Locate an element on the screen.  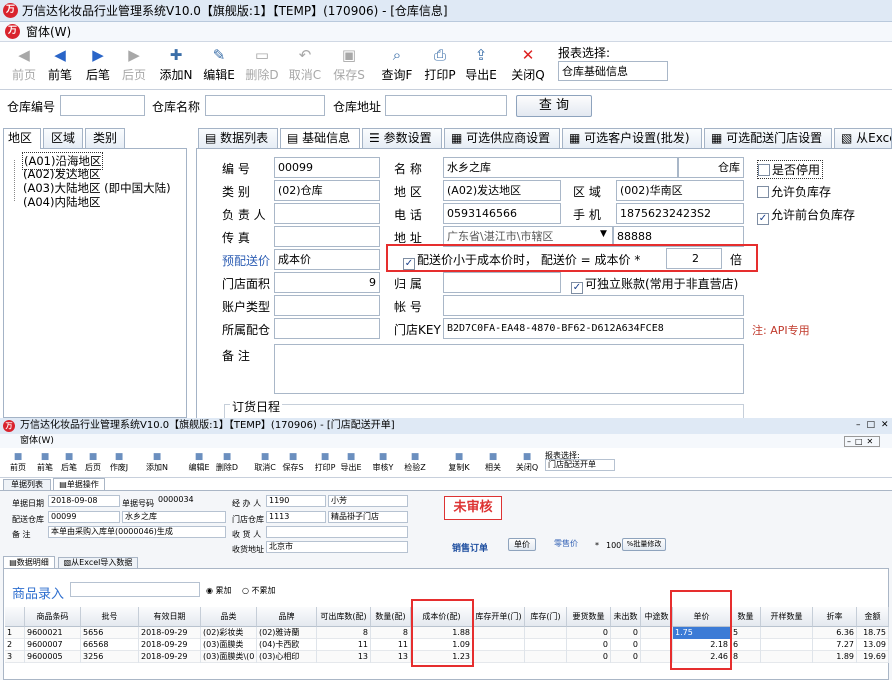
store-area-field: 9 is located at coordinates (327, 282).